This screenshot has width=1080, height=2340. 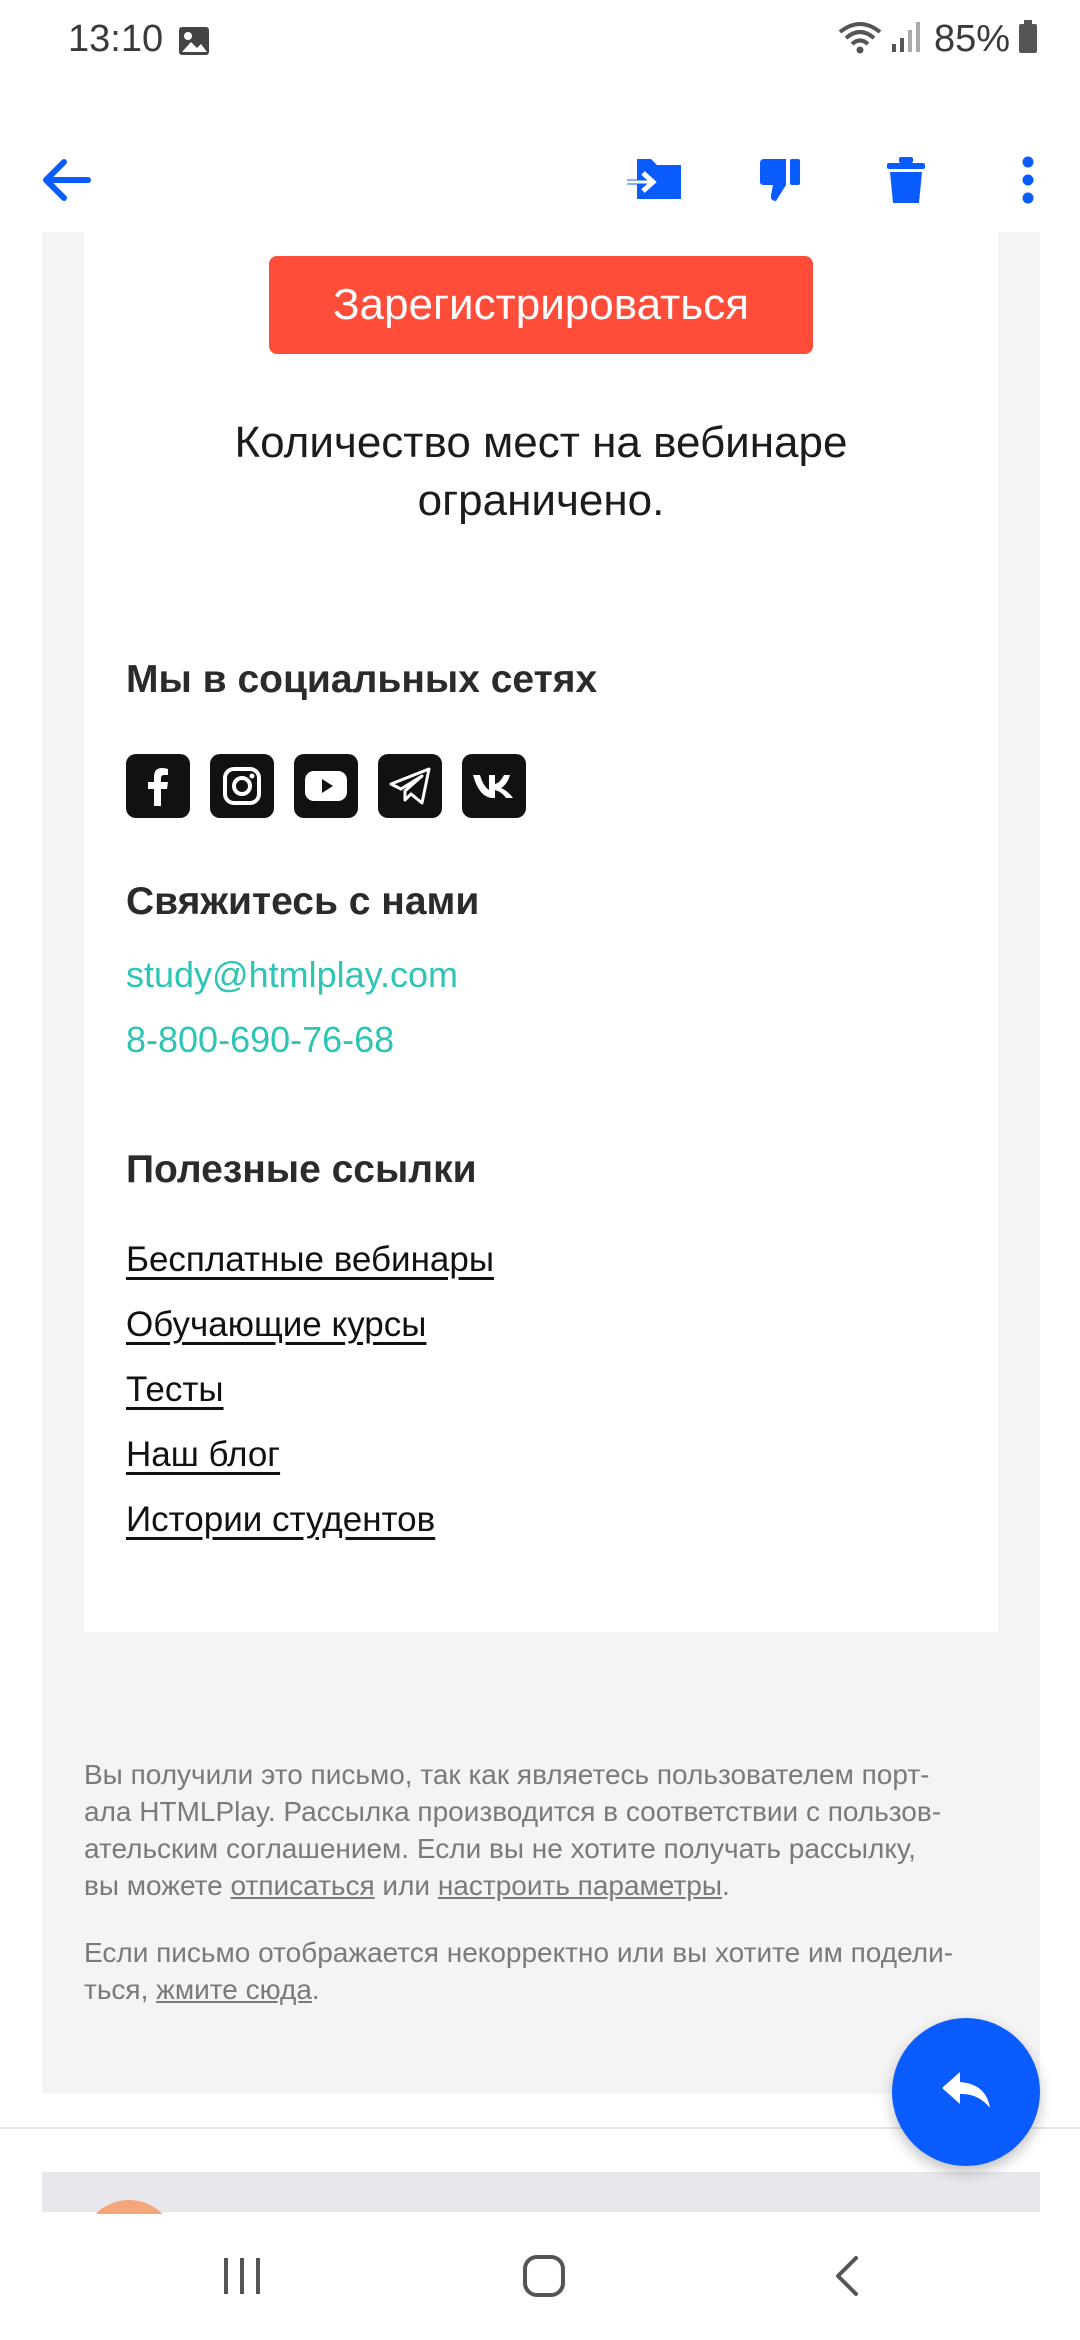 What do you see at coordinates (541, 471) in the screenshot?
I see `limited-seats-notice: Количество мест на вебинаре ограничено.` at bounding box center [541, 471].